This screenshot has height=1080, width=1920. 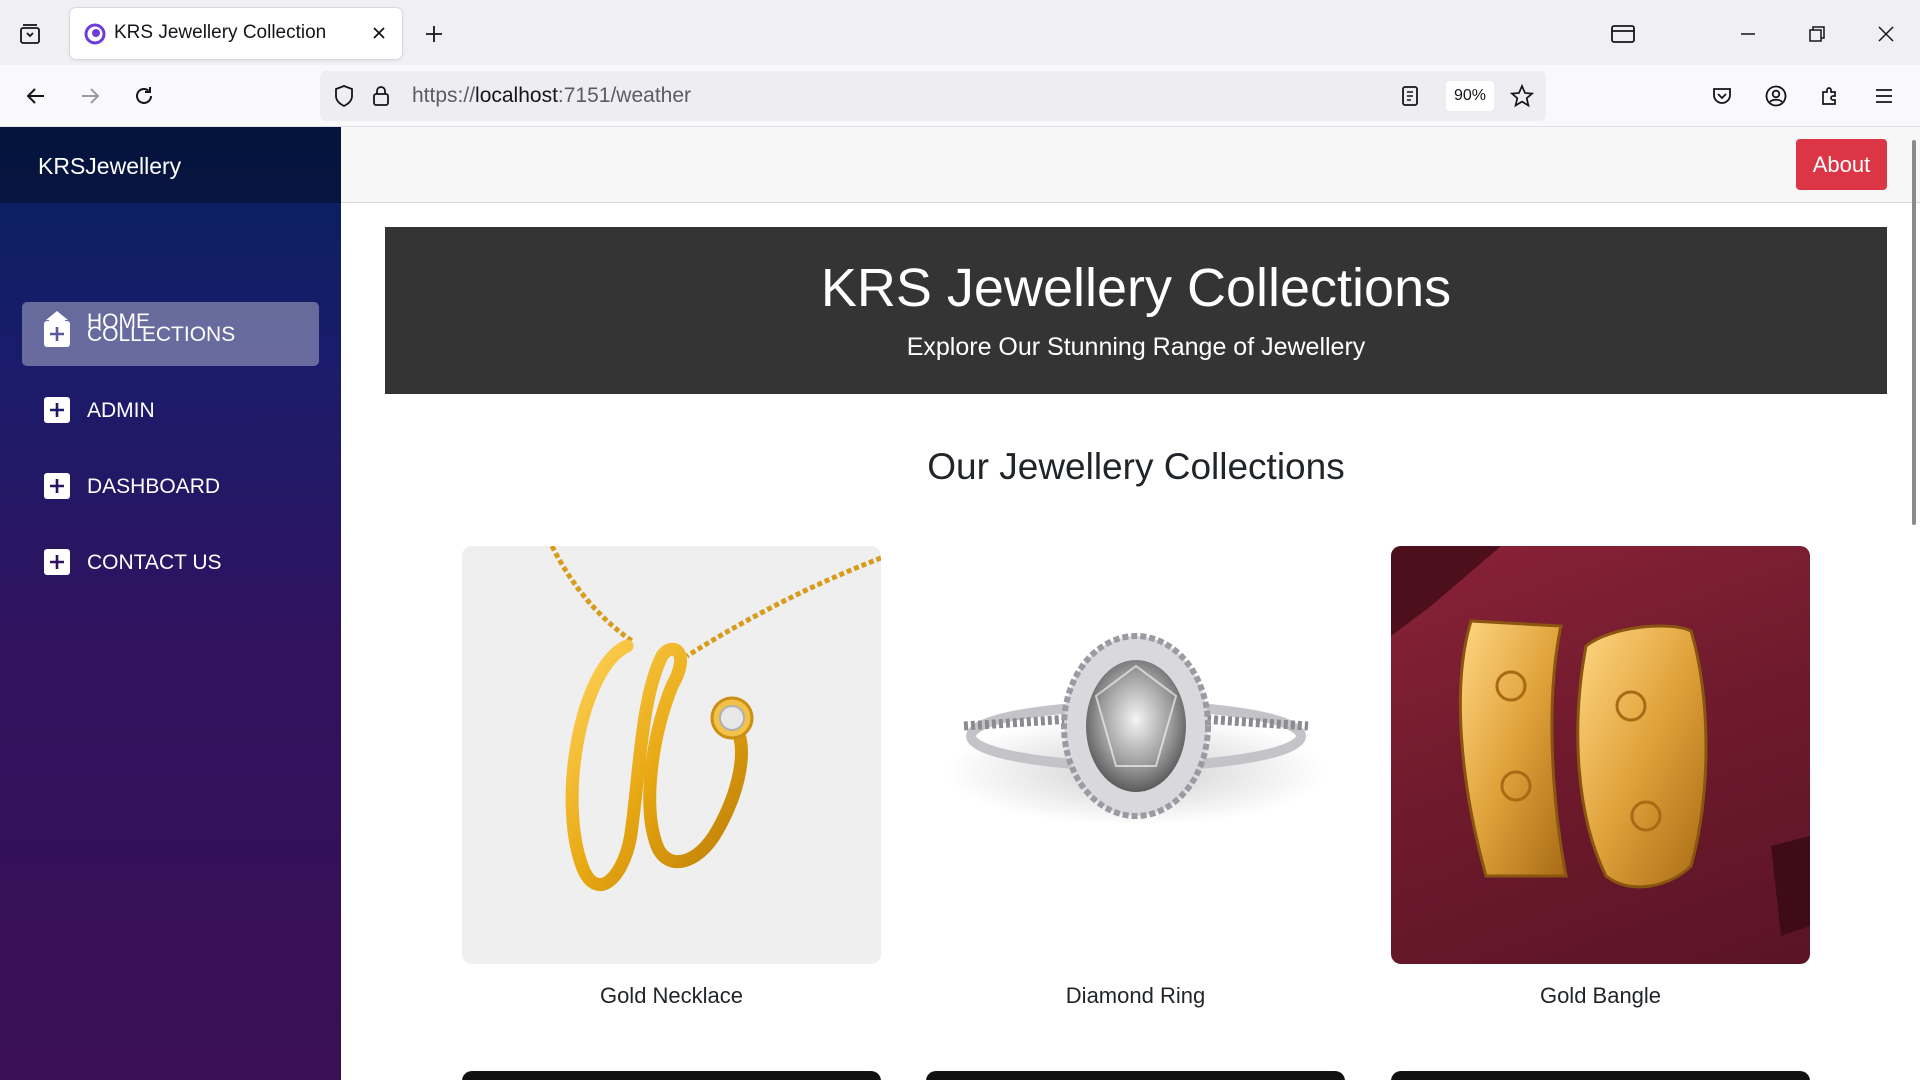 What do you see at coordinates (144, 96) in the screenshot?
I see `reload-icon` at bounding box center [144, 96].